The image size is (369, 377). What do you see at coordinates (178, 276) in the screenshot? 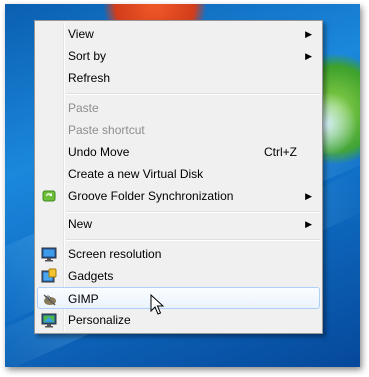
I see `menu-item-gadgets: Gadgets` at bounding box center [178, 276].